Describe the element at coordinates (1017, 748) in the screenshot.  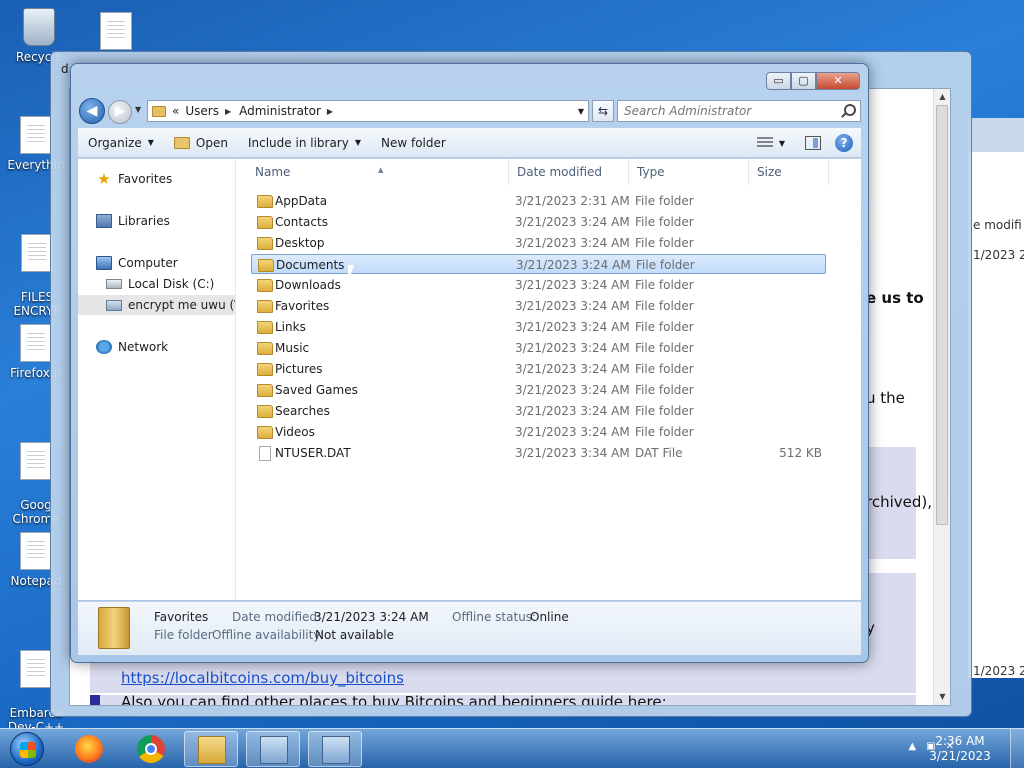
I see `show-desktop-button` at that location.